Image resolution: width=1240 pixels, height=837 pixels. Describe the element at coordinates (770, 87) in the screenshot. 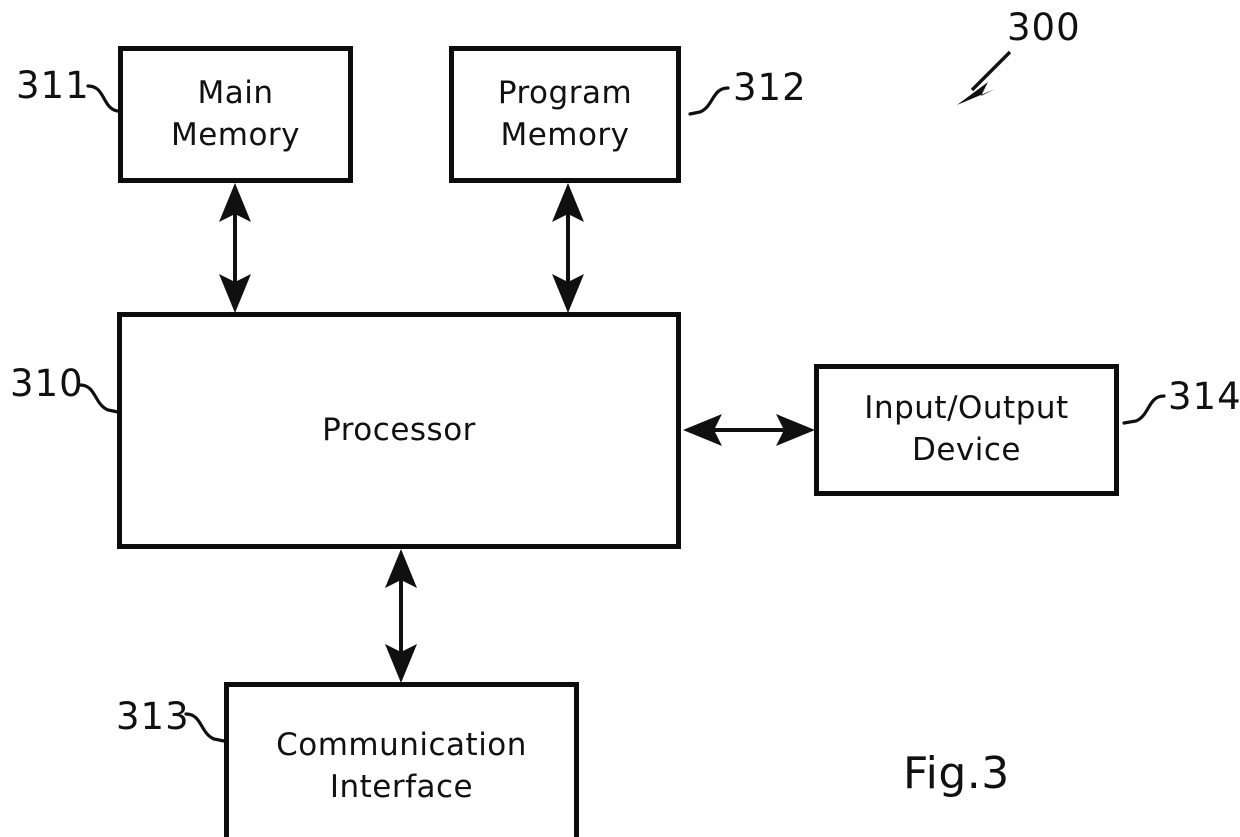

I see `reference-numeral-312: 312` at that location.